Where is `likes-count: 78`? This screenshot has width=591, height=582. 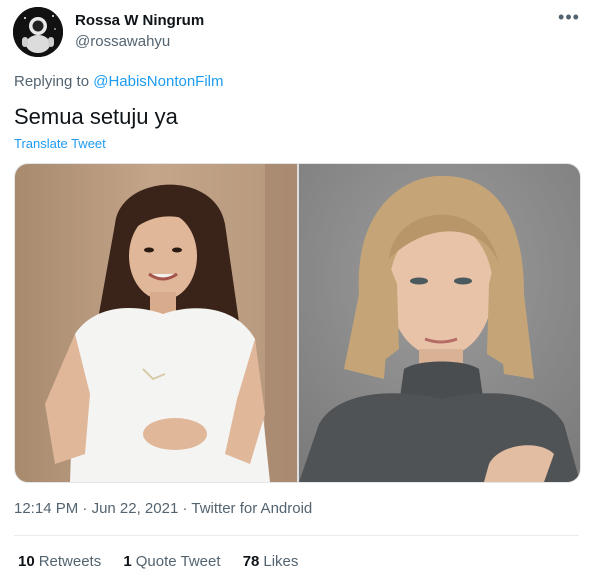
likes-count: 78 is located at coordinates (251, 561).